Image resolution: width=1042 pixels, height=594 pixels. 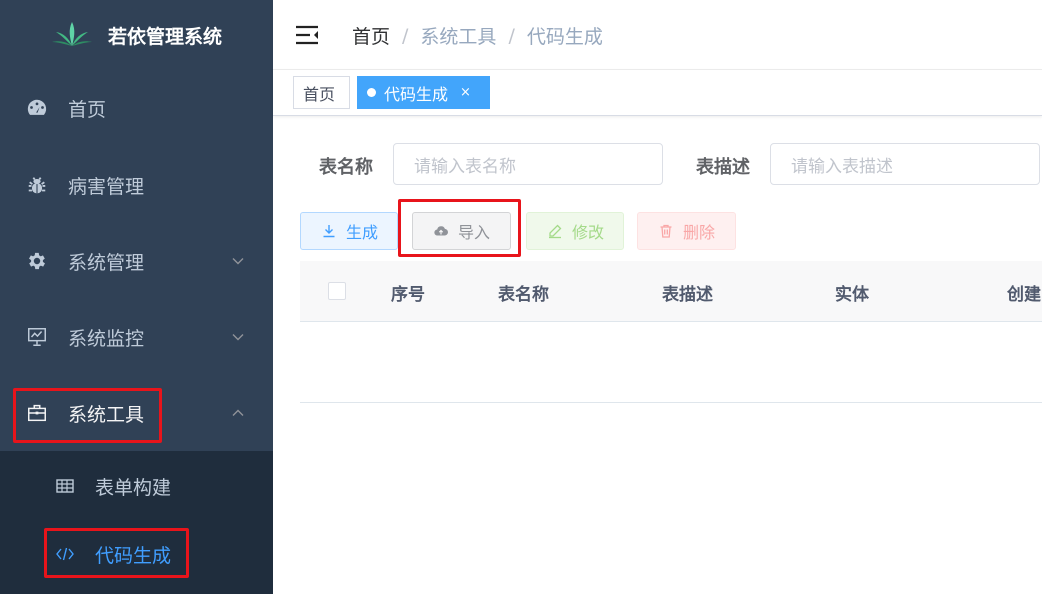 I want to click on column-header-index: 序号, so click(x=408, y=292).